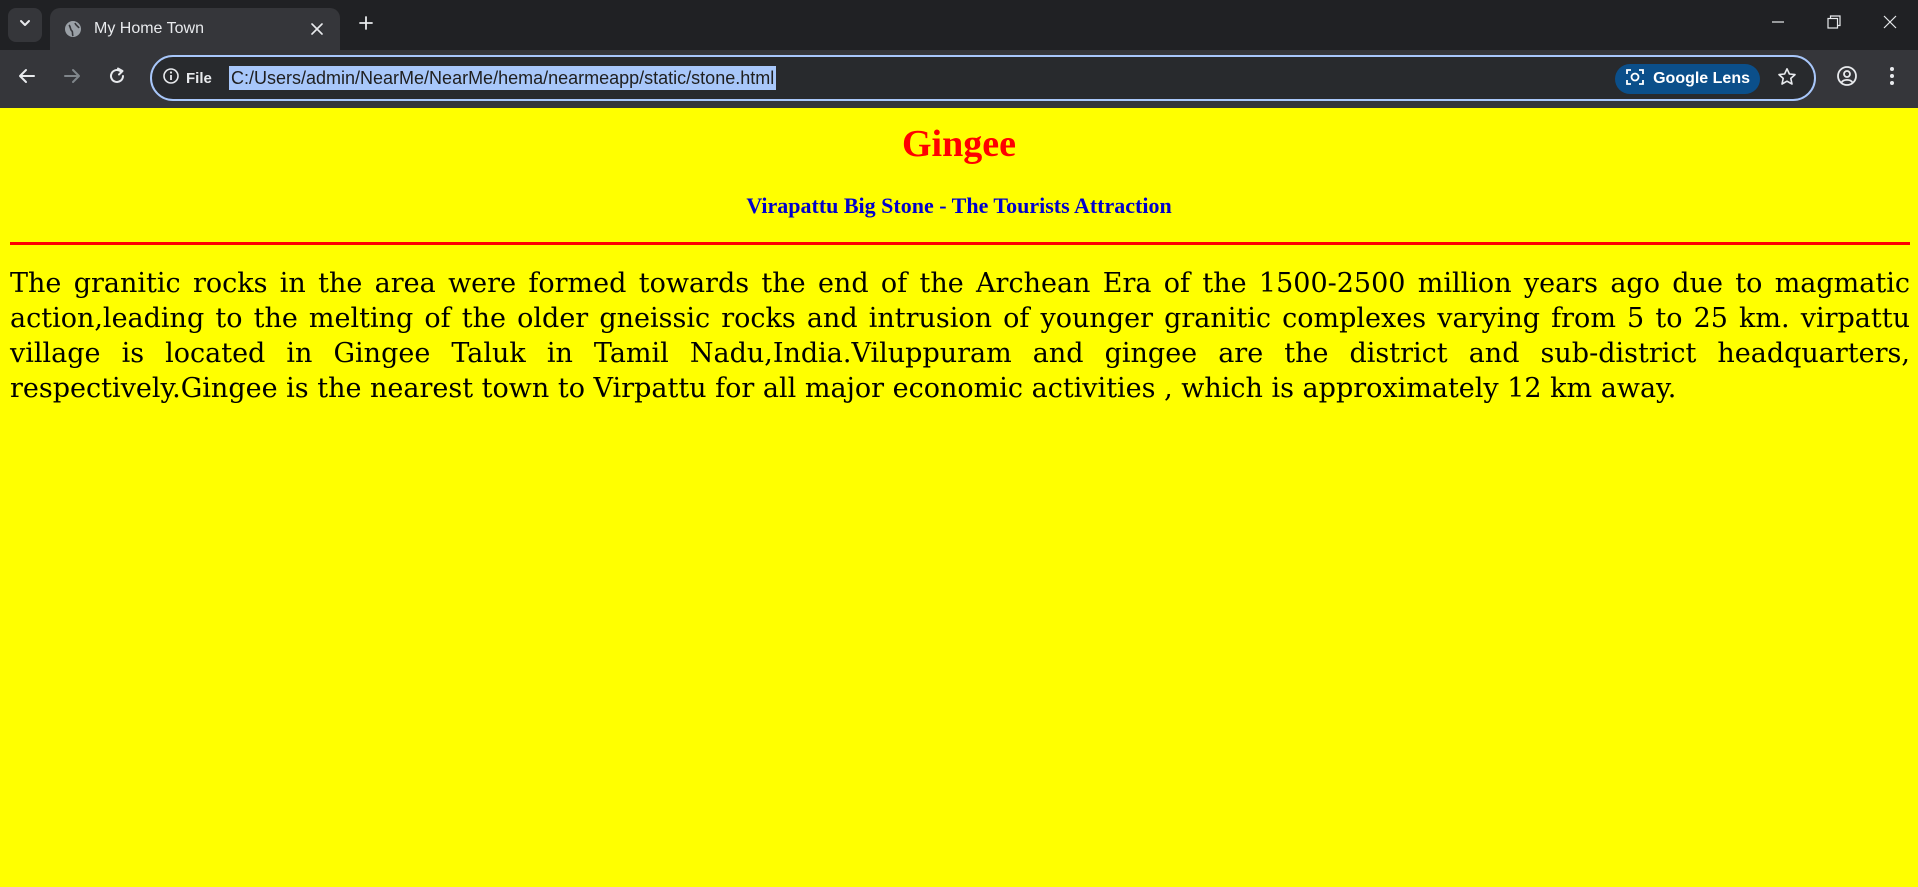 The height and width of the screenshot is (887, 1918). I want to click on site-info-button: File, so click(187, 78).